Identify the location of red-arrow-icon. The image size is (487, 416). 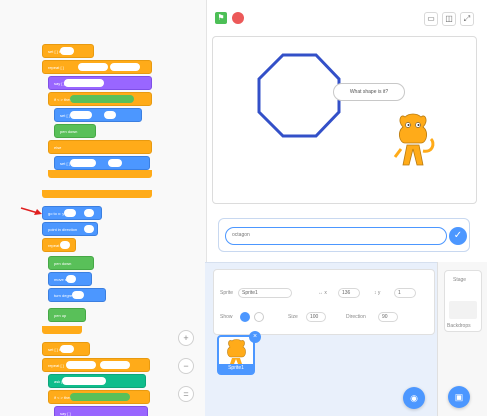
(31, 211).